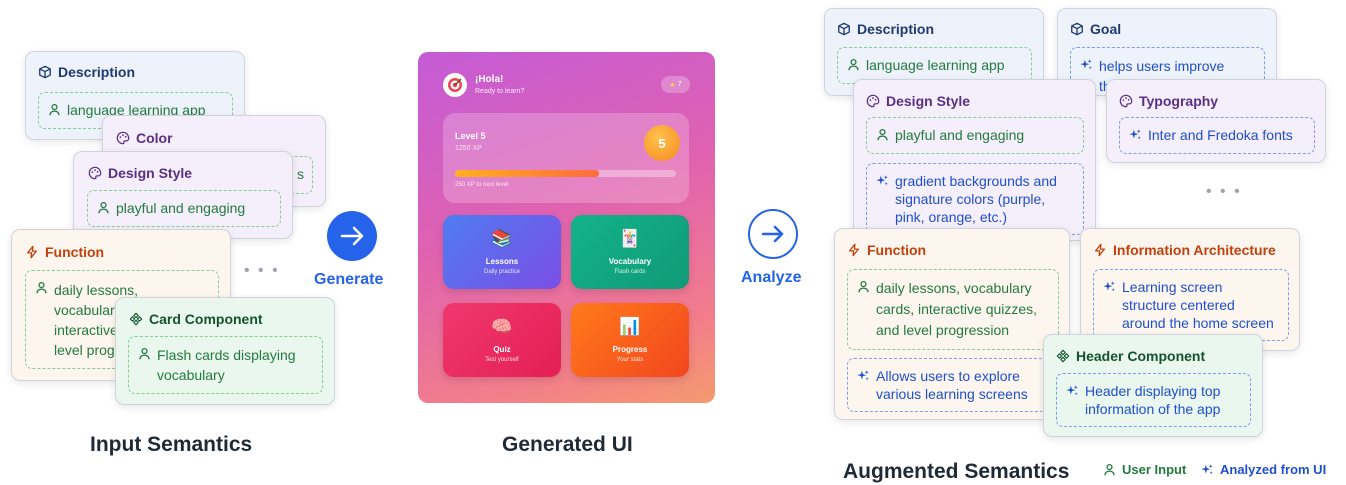 This screenshot has height=485, width=1346. Describe the element at coordinates (630, 252) in the screenshot. I see `tile-vocabulary: 🃏 Vocabulary Flash cards` at that location.